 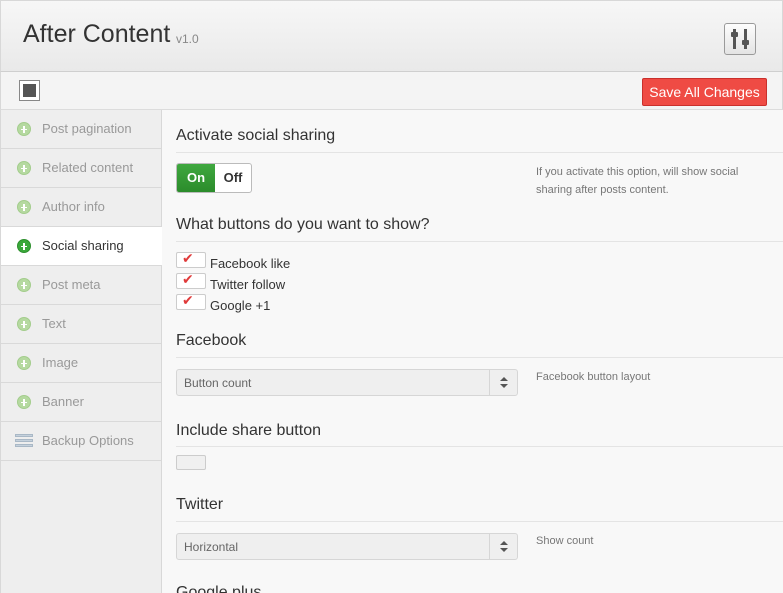 What do you see at coordinates (24, 441) in the screenshot?
I see `backup-icon` at bounding box center [24, 441].